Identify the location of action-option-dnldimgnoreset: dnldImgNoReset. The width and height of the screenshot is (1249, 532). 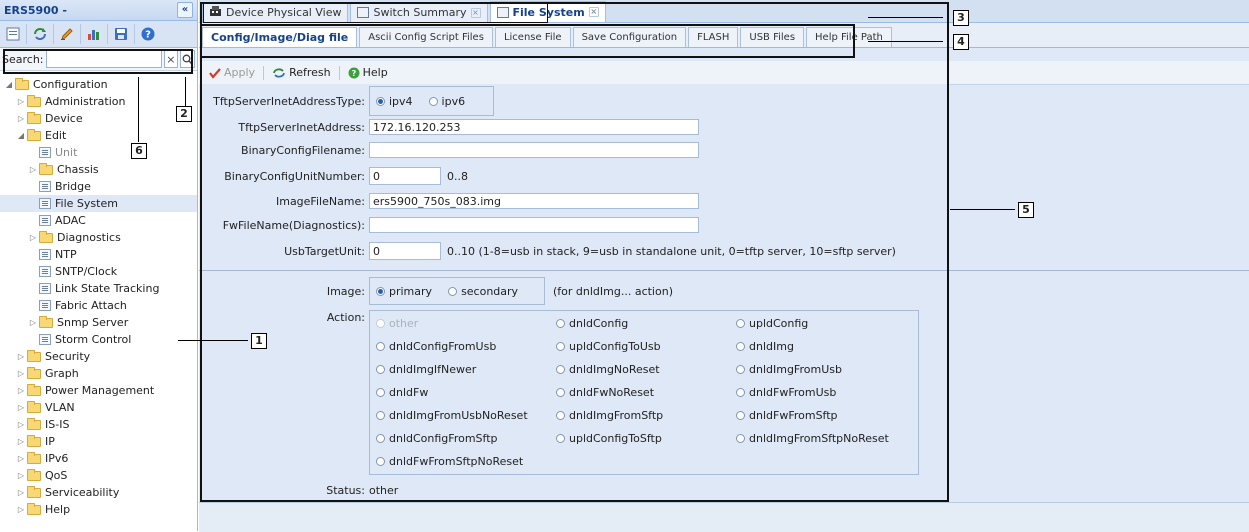
(608, 369).